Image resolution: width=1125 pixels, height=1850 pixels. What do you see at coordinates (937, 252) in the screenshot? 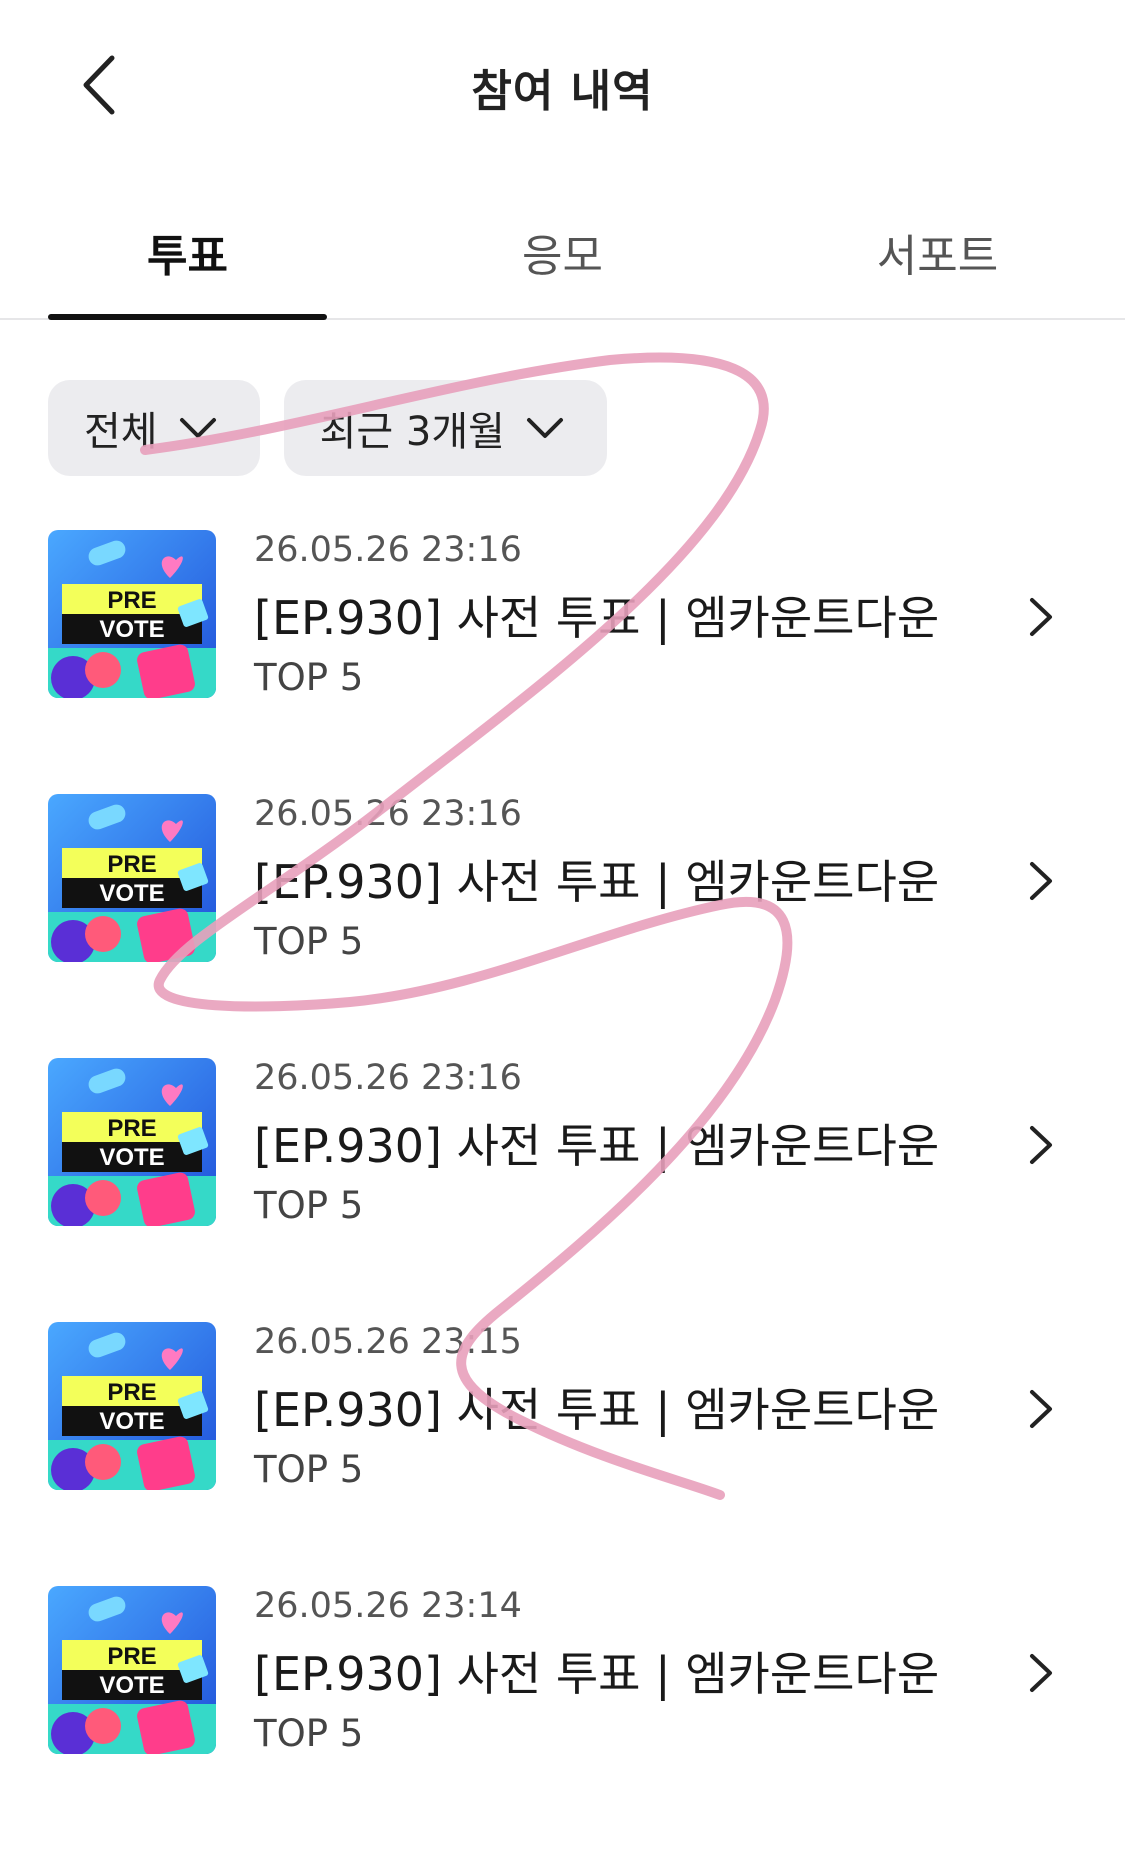
I see `tab-support: 서포트` at bounding box center [937, 252].